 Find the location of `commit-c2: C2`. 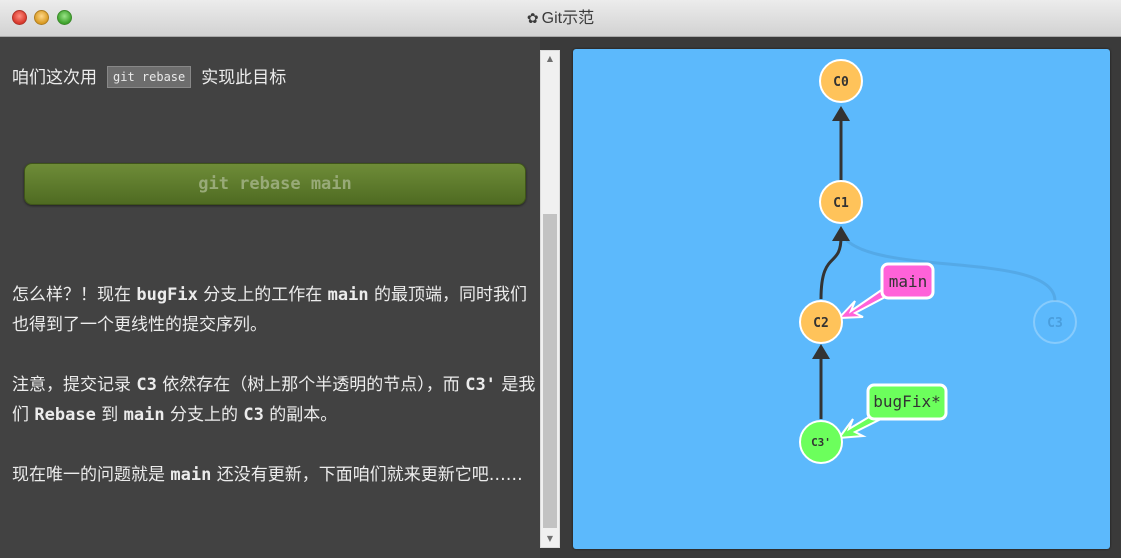

commit-c2: C2 is located at coordinates (821, 322).